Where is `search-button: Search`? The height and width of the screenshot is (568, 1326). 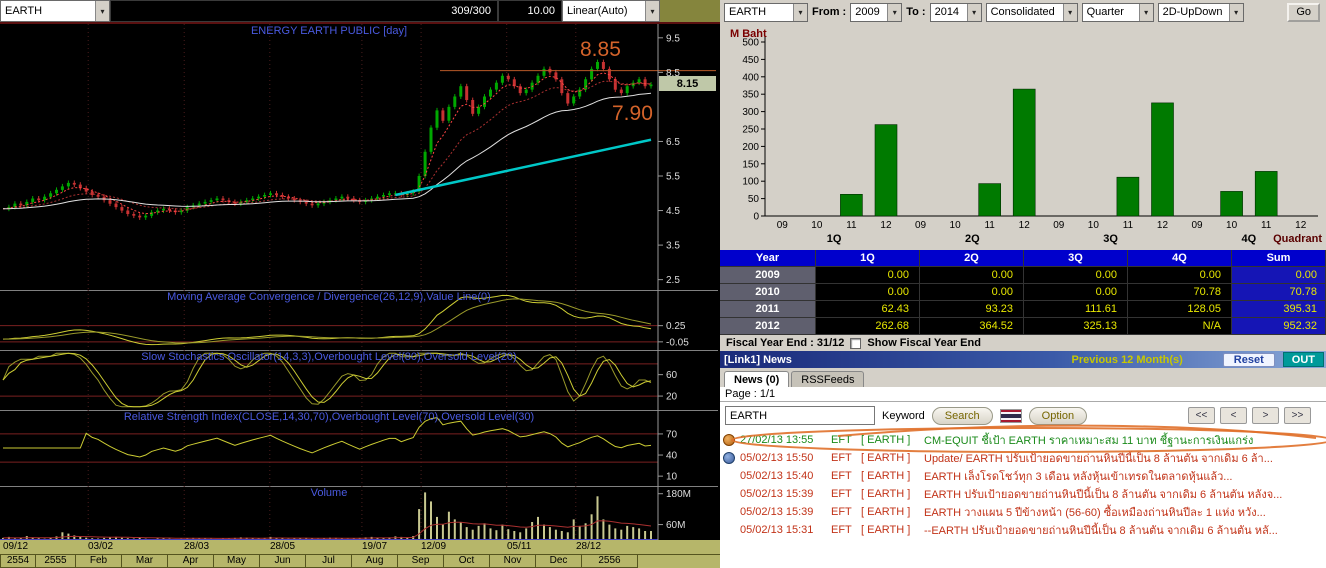 search-button: Search is located at coordinates (962, 415).